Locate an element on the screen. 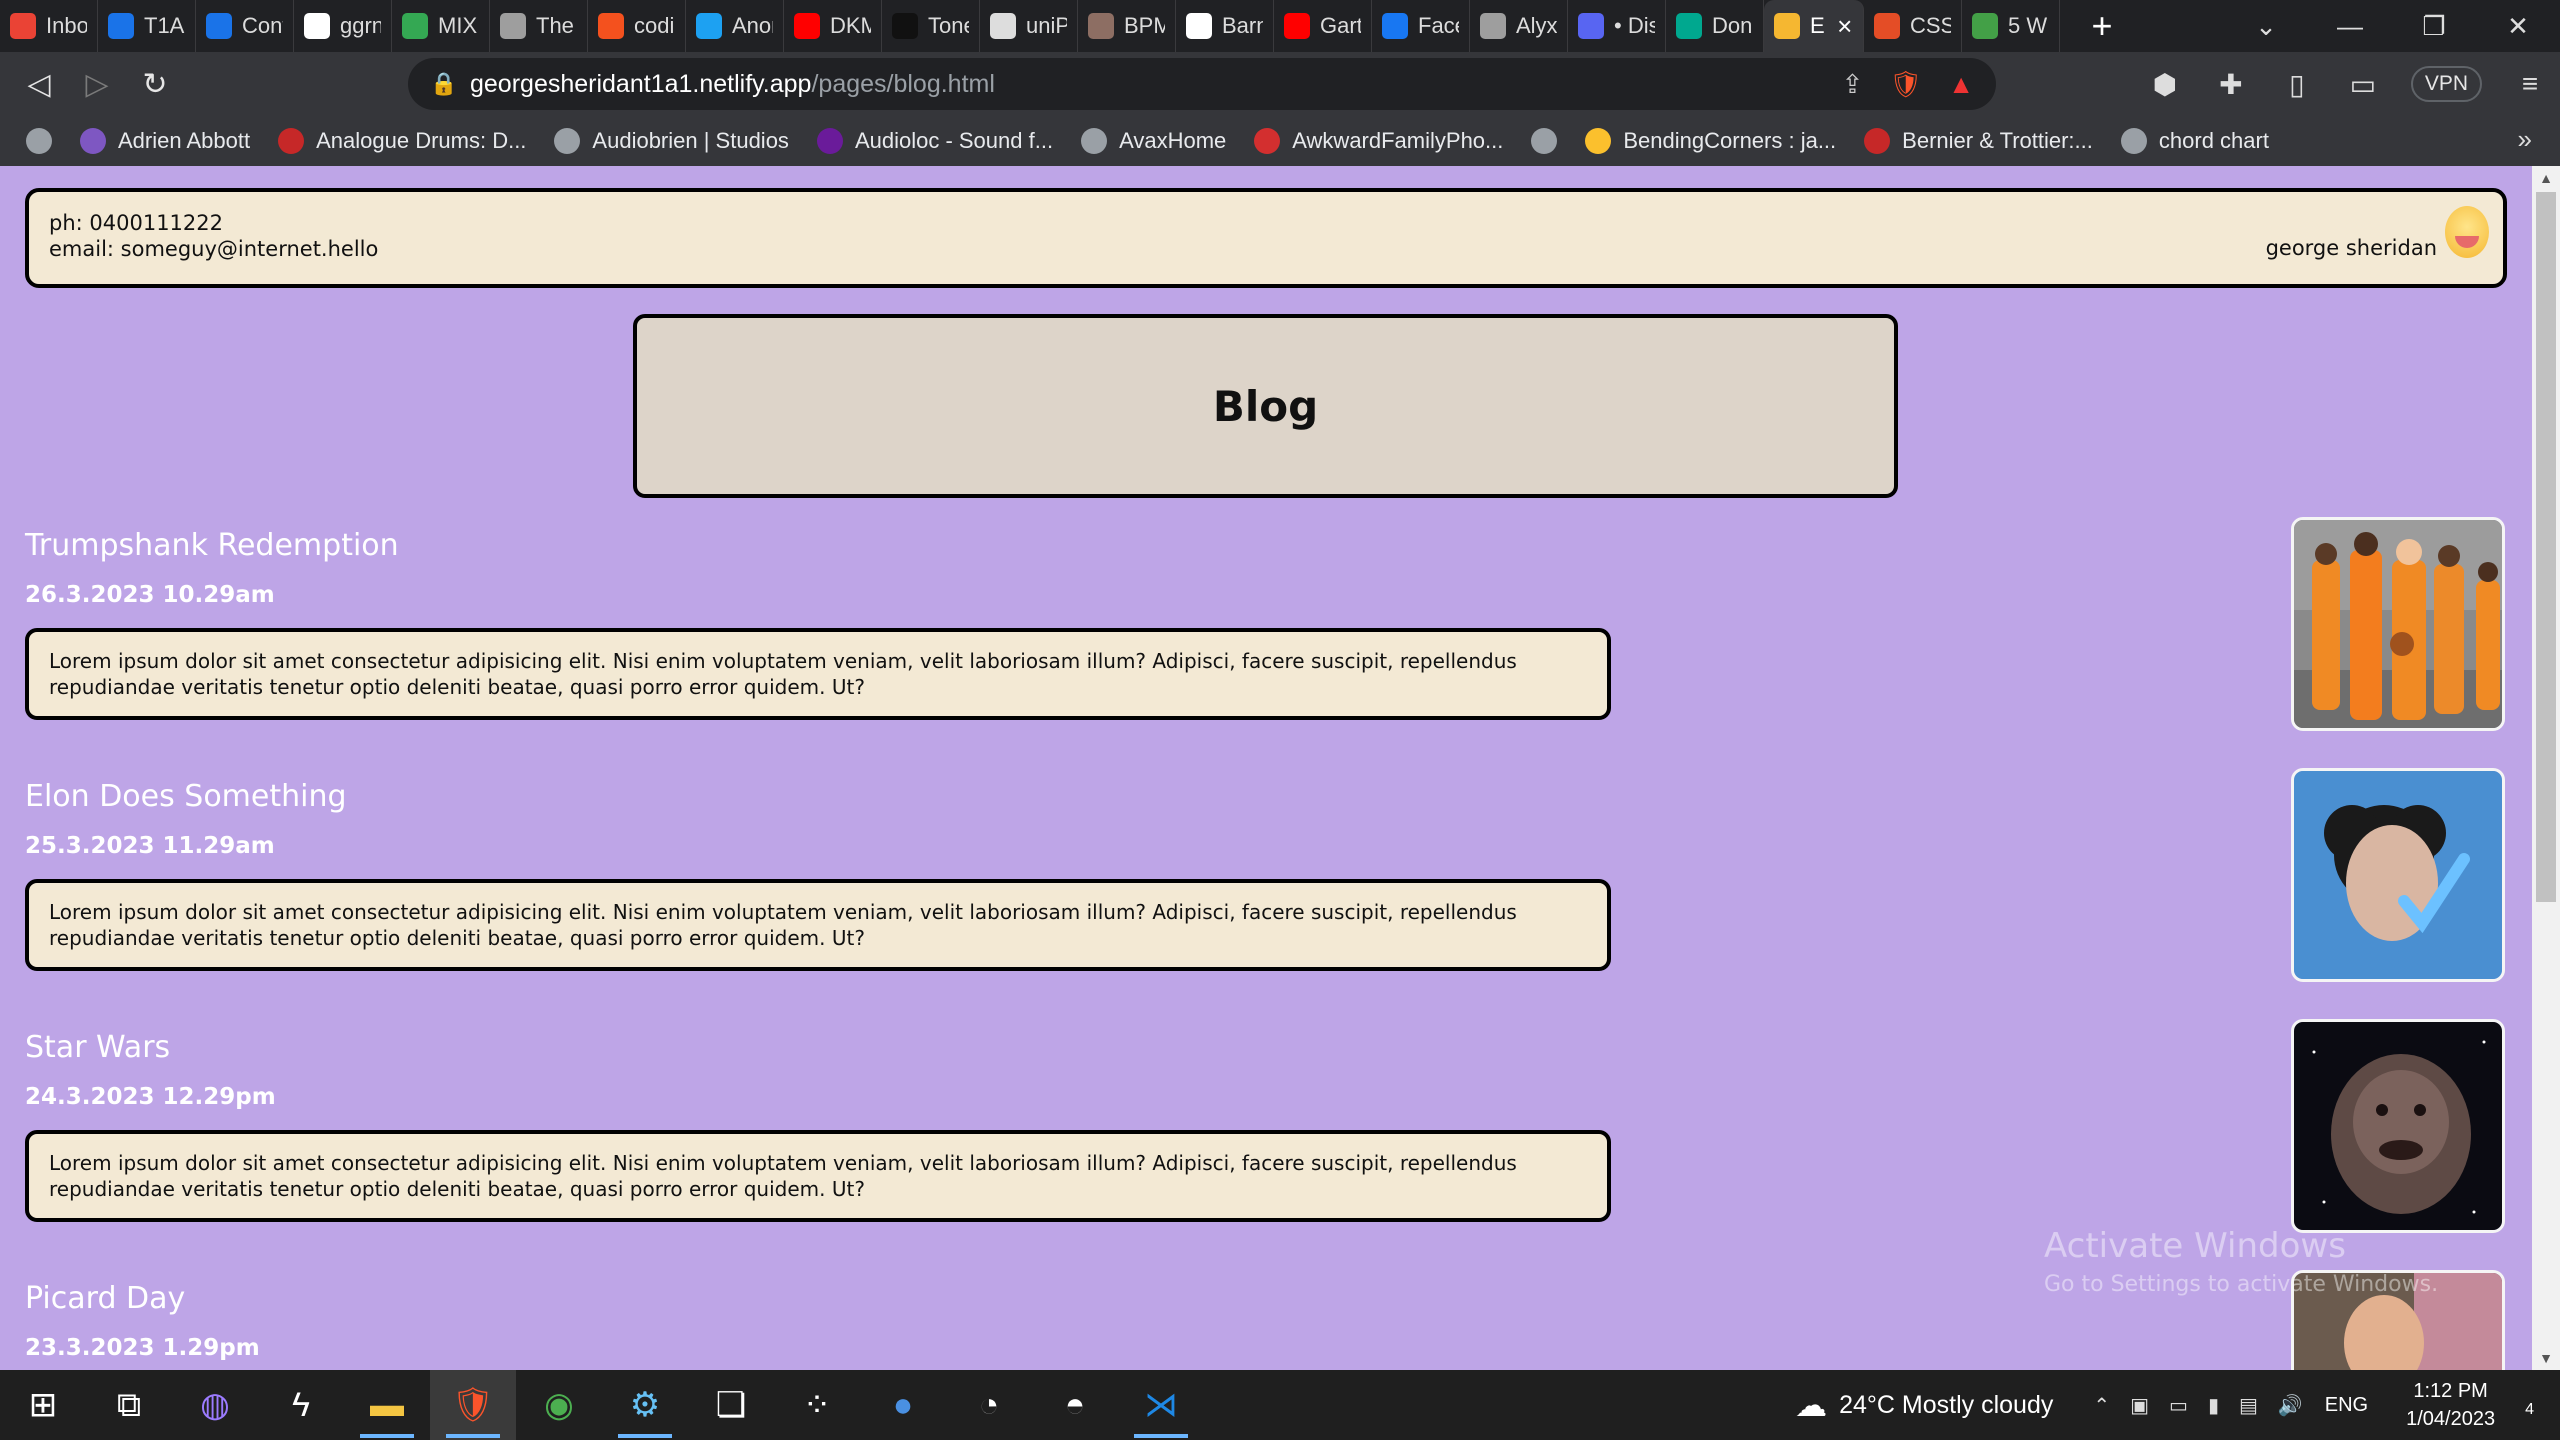  extension-icon: ⬢ is located at coordinates (2165, 84).